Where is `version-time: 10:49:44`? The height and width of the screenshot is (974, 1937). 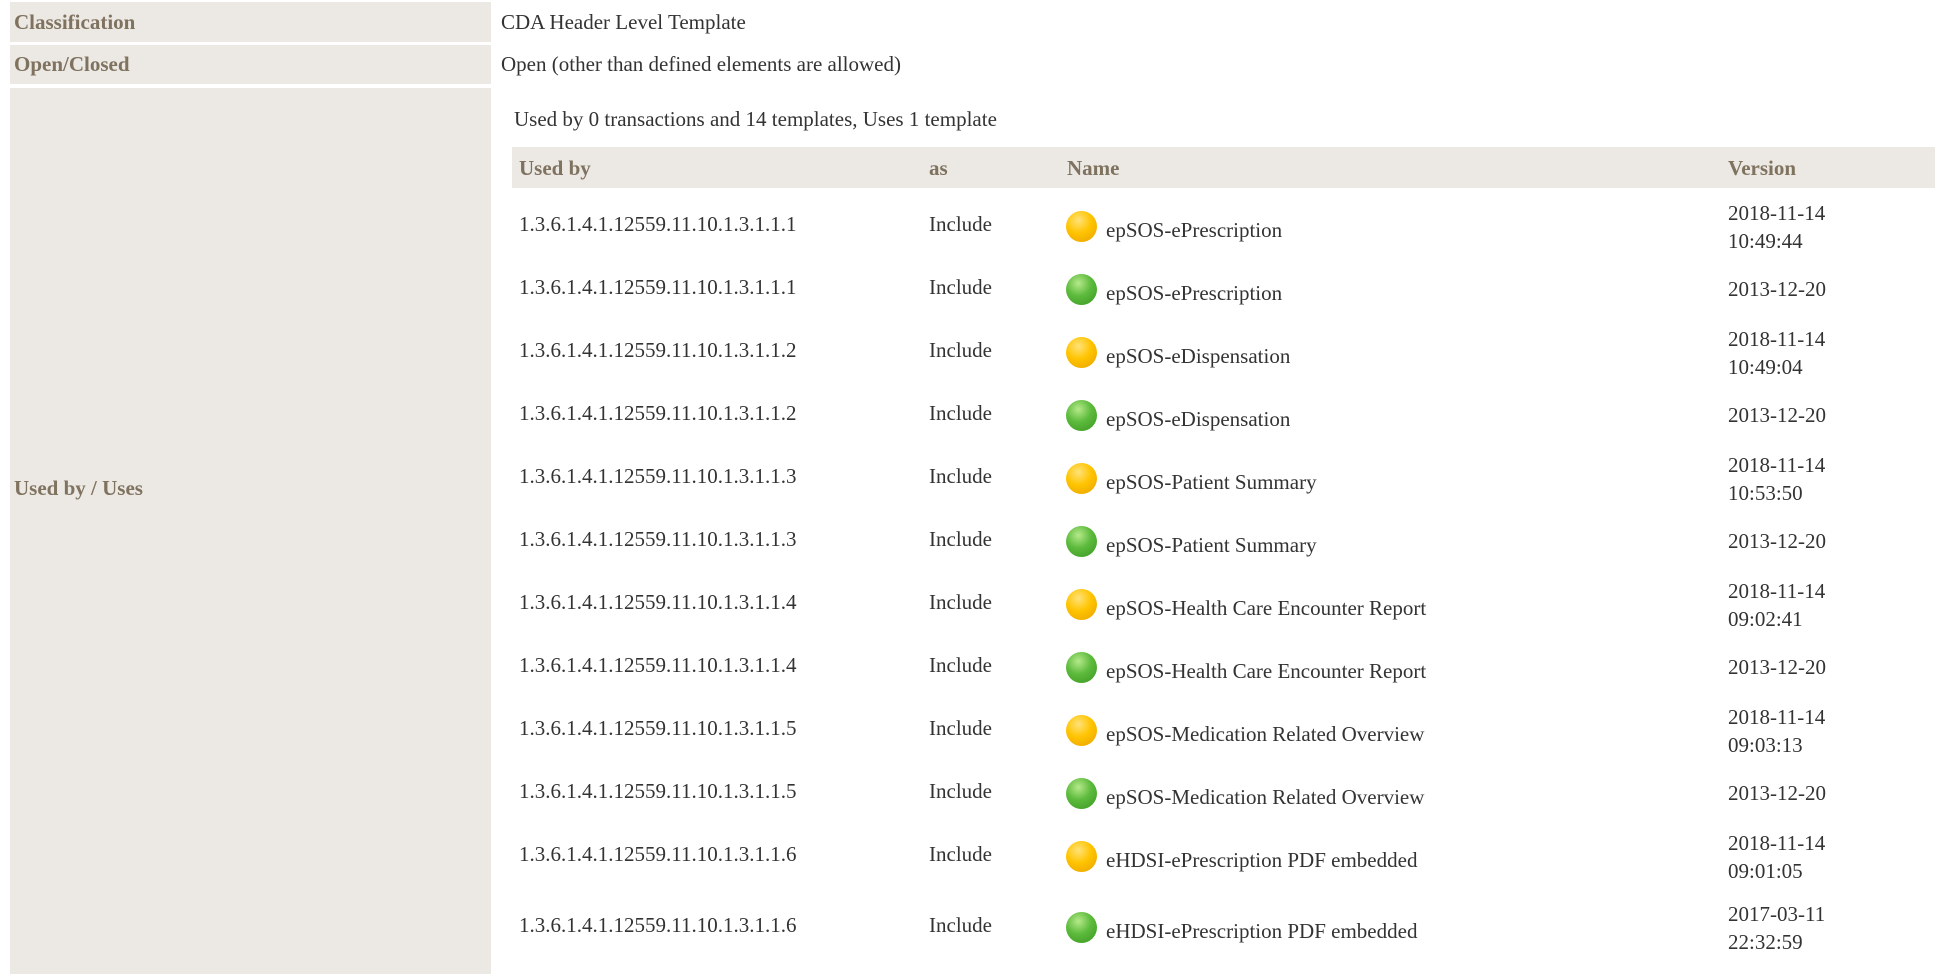
version-time: 10:49:44 is located at coordinates (1765, 241).